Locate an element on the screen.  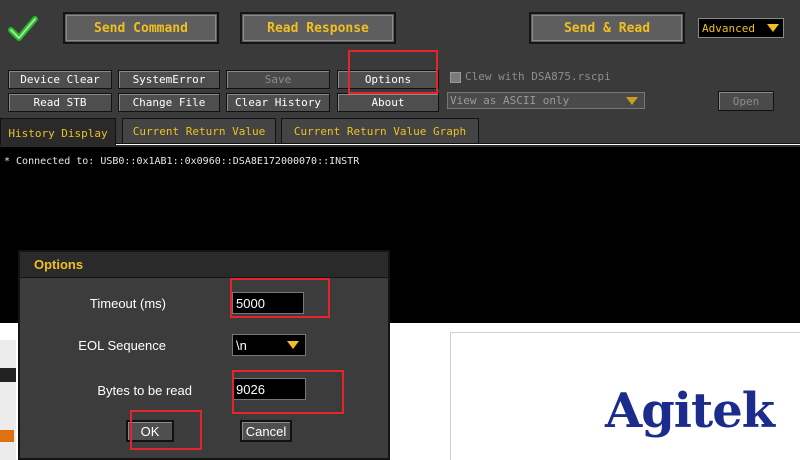
mode-select-value: Advanced is located at coordinates (728, 28).